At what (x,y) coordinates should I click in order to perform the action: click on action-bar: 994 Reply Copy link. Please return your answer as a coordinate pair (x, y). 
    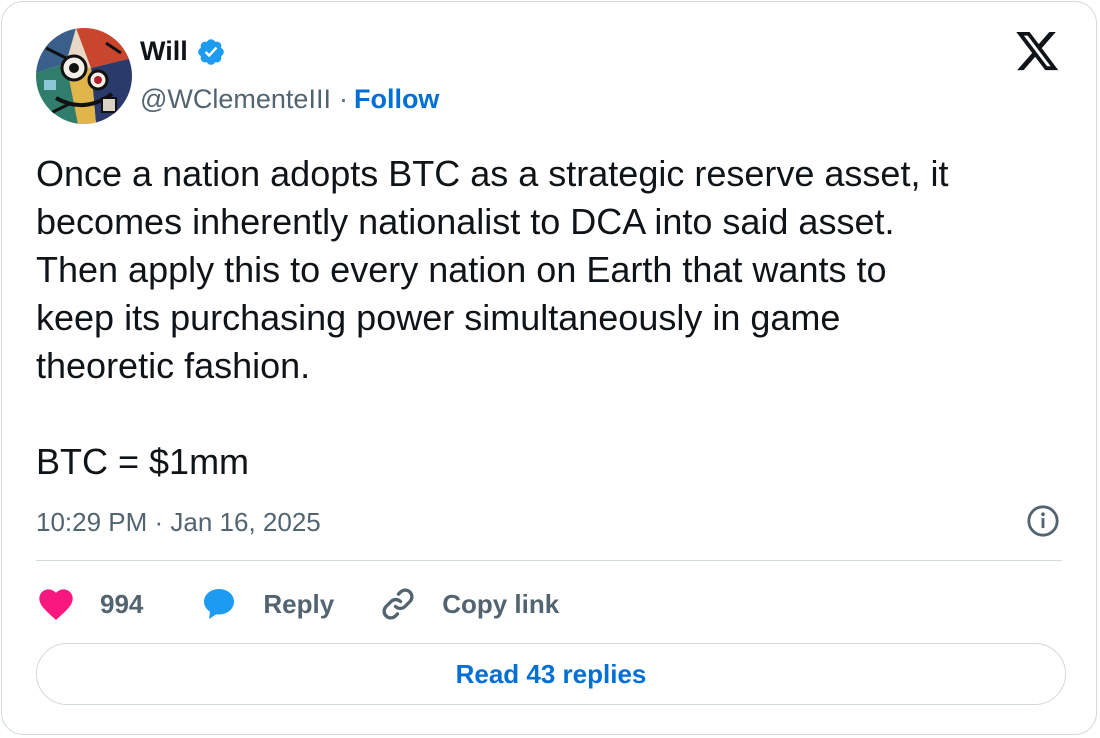
    Looking at the image, I should click on (297, 604).